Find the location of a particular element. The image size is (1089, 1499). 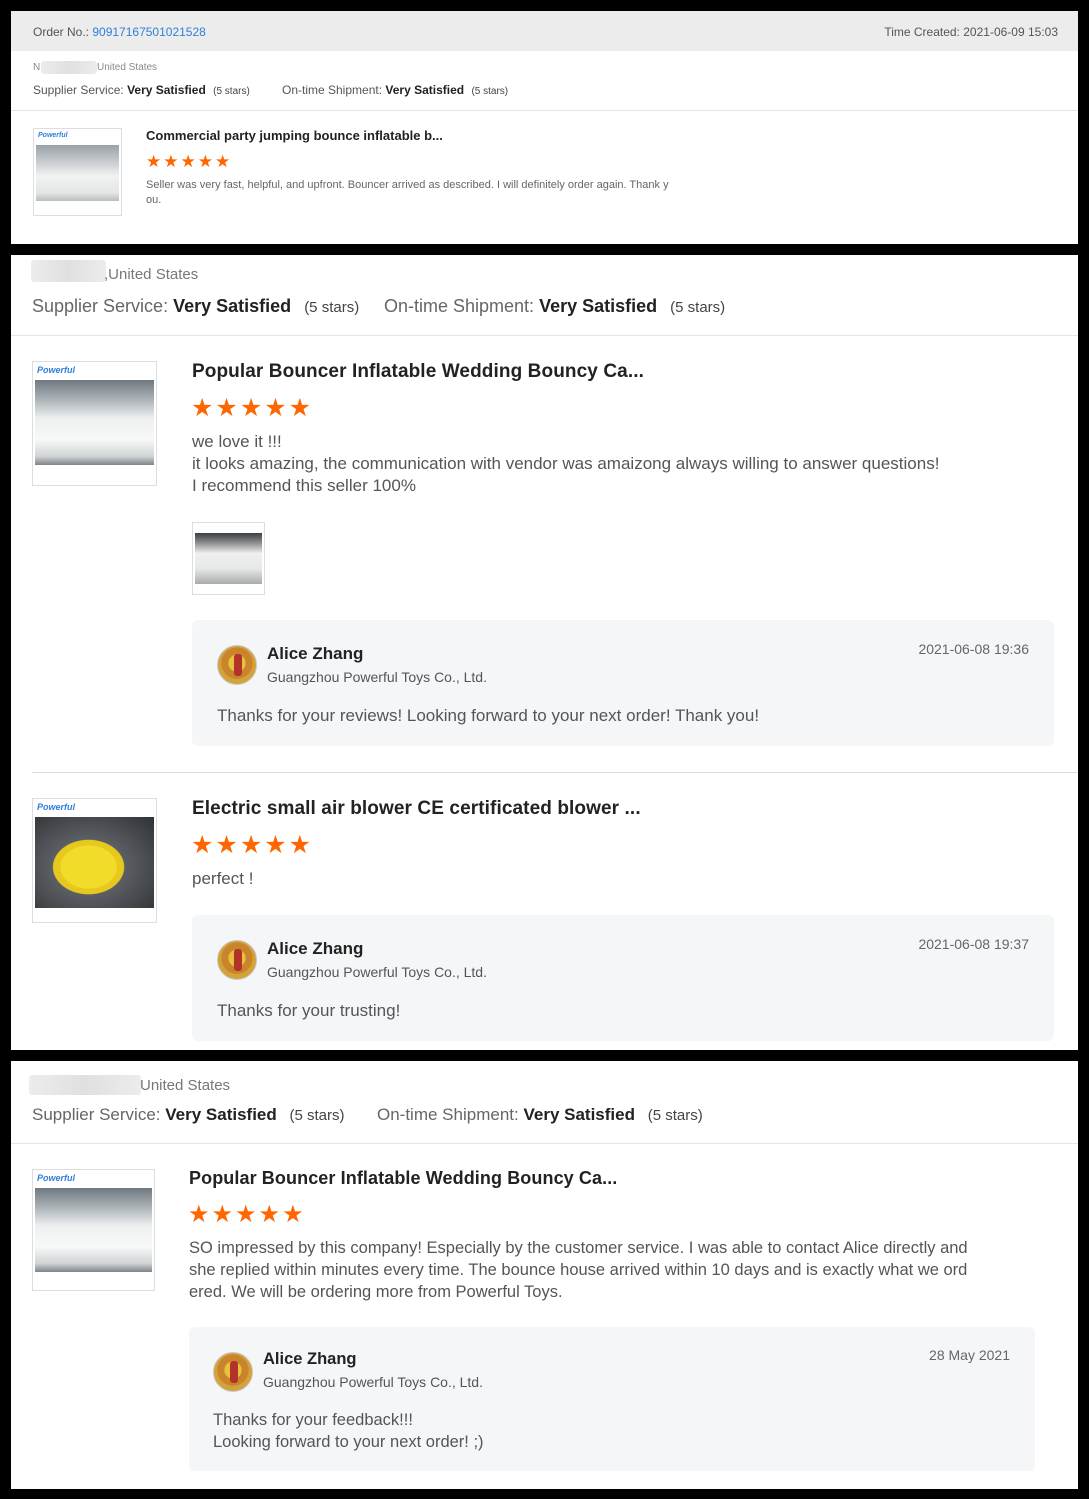

reply-date: 2021-06-08 19:36 is located at coordinates (973, 649).